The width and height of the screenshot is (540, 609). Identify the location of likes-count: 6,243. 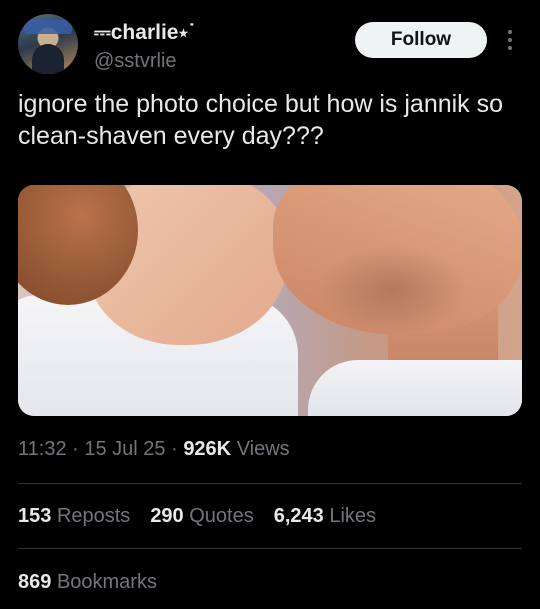
(298, 516).